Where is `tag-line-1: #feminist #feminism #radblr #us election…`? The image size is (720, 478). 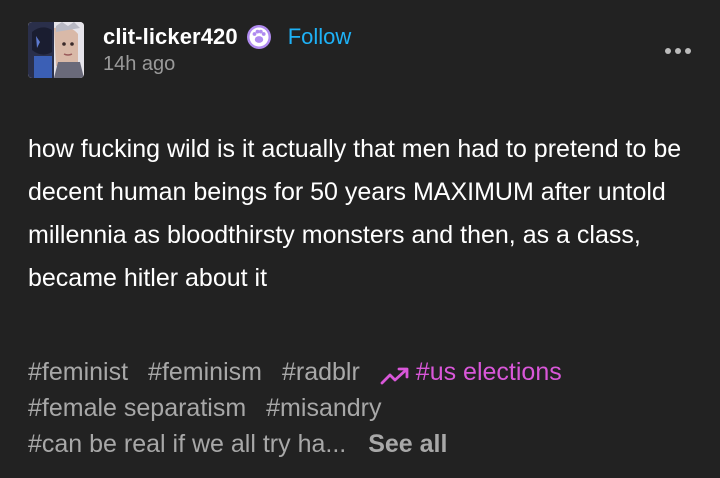 tag-line-1: #feminist #feminism #radblr #us election… is located at coordinates (363, 372).